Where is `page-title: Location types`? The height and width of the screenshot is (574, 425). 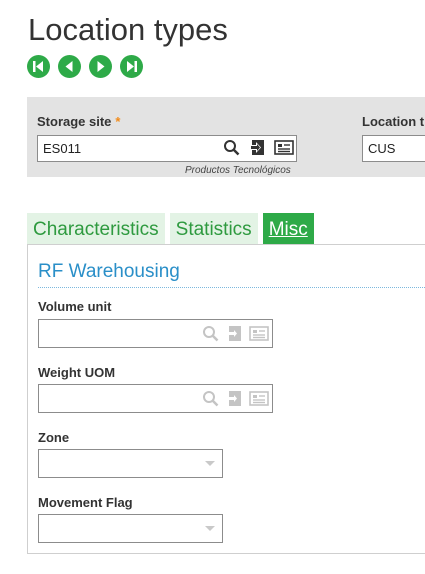 page-title: Location types is located at coordinates (128, 29).